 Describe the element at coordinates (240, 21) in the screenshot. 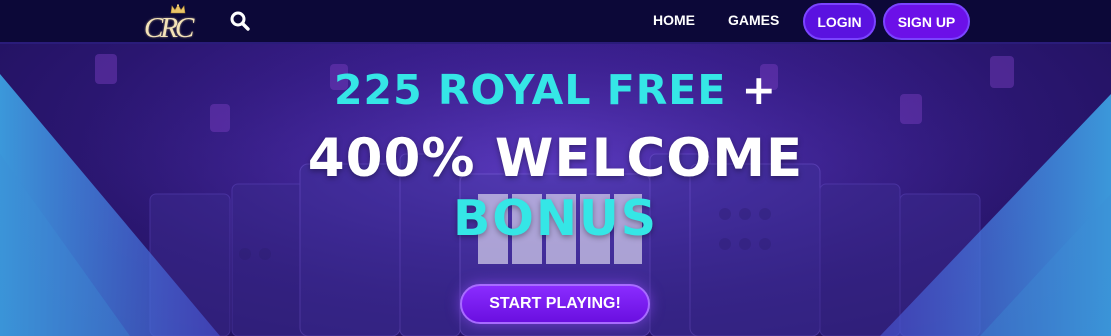

I see `search-icon` at that location.